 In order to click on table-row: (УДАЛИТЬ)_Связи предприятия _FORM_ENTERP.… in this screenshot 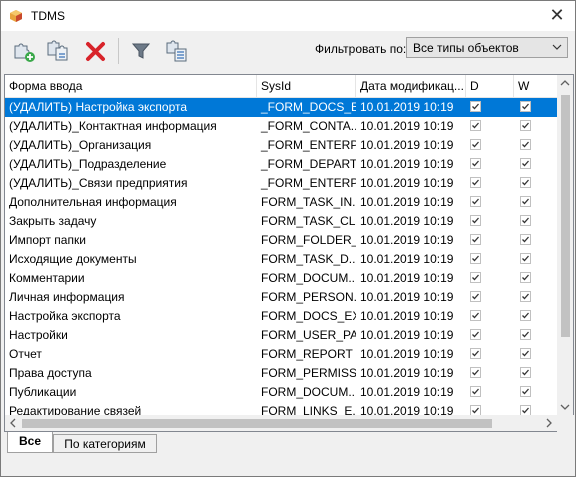, I will do `click(281, 183)`.